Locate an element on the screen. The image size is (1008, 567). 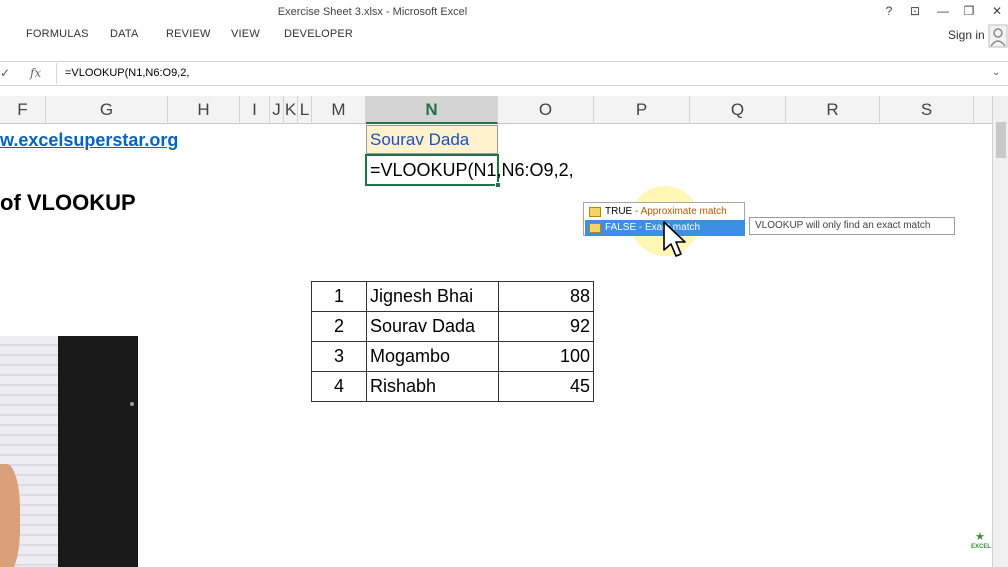
formula-bar: ✓ fx =VLOOKUP(N1,N6:O9,2, ⌄ is located at coordinates (504, 74).